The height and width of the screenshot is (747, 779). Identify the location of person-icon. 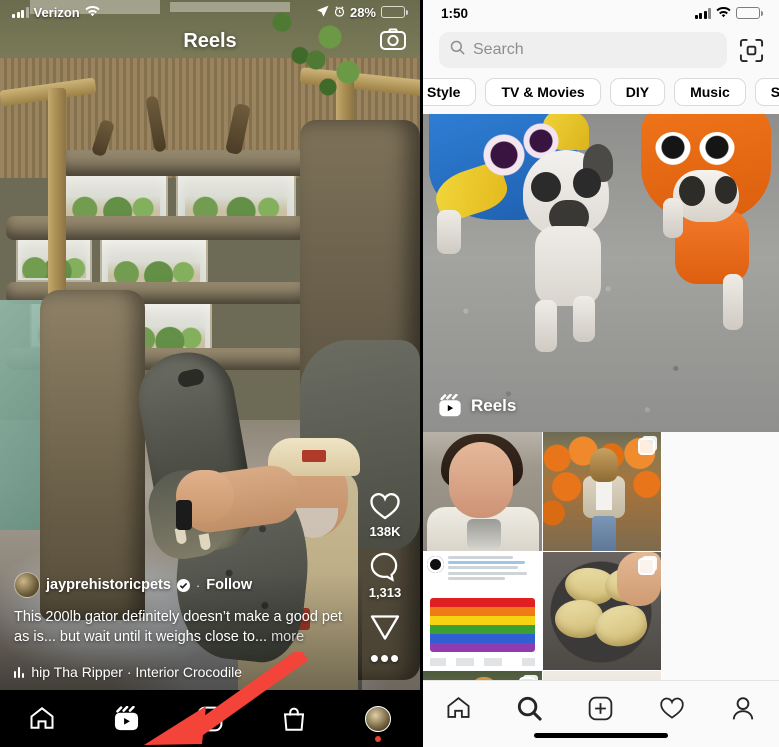
(743, 707).